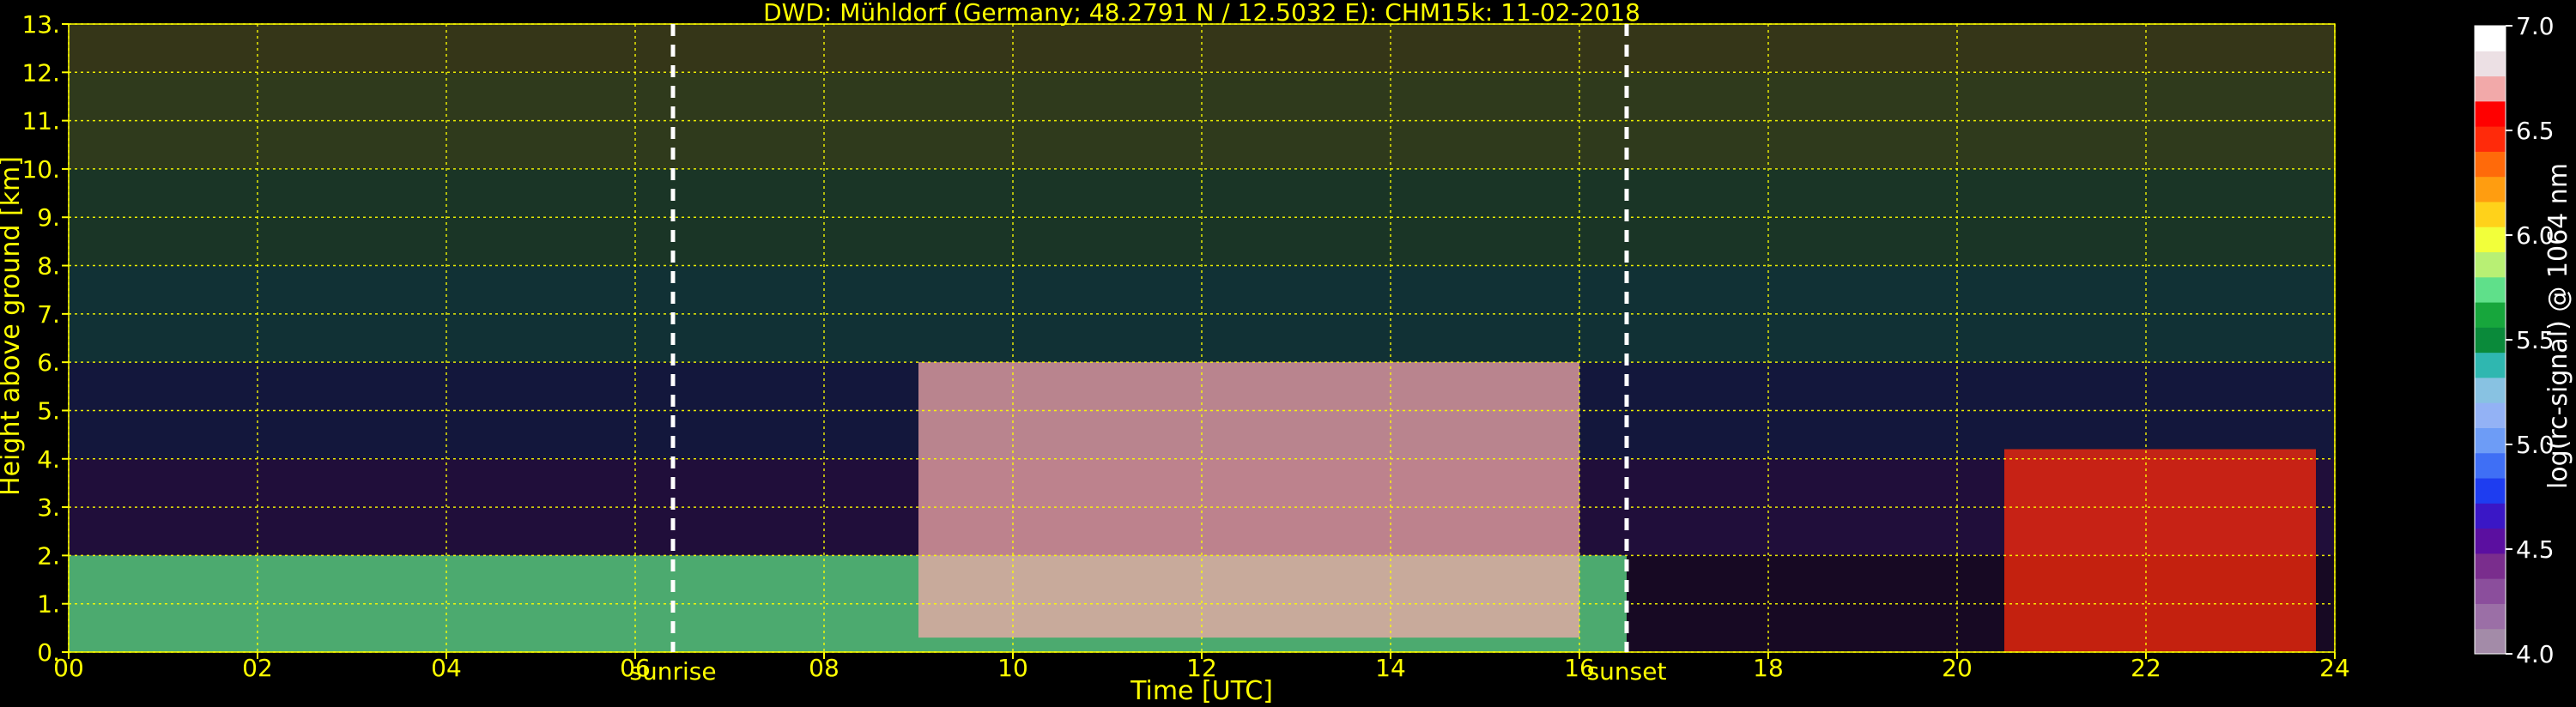 Image resolution: width=2576 pixels, height=707 pixels. Describe the element at coordinates (1390, 668) in the screenshot. I see `x-tick-label: 14` at that location.